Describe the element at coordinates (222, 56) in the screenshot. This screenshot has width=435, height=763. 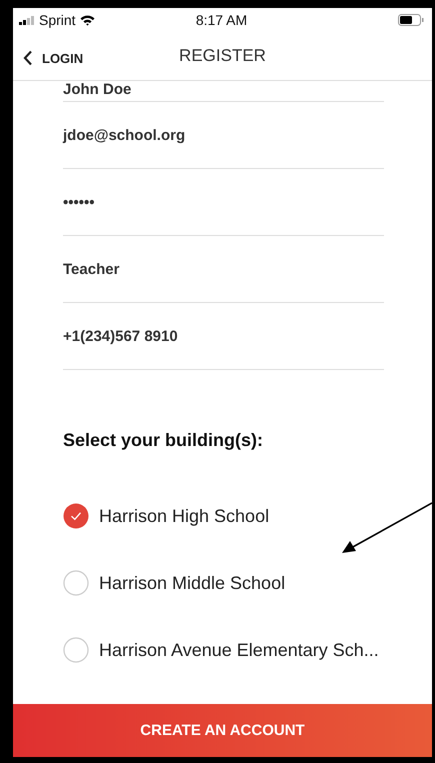
I see `screen-title: REGISTER` at that location.